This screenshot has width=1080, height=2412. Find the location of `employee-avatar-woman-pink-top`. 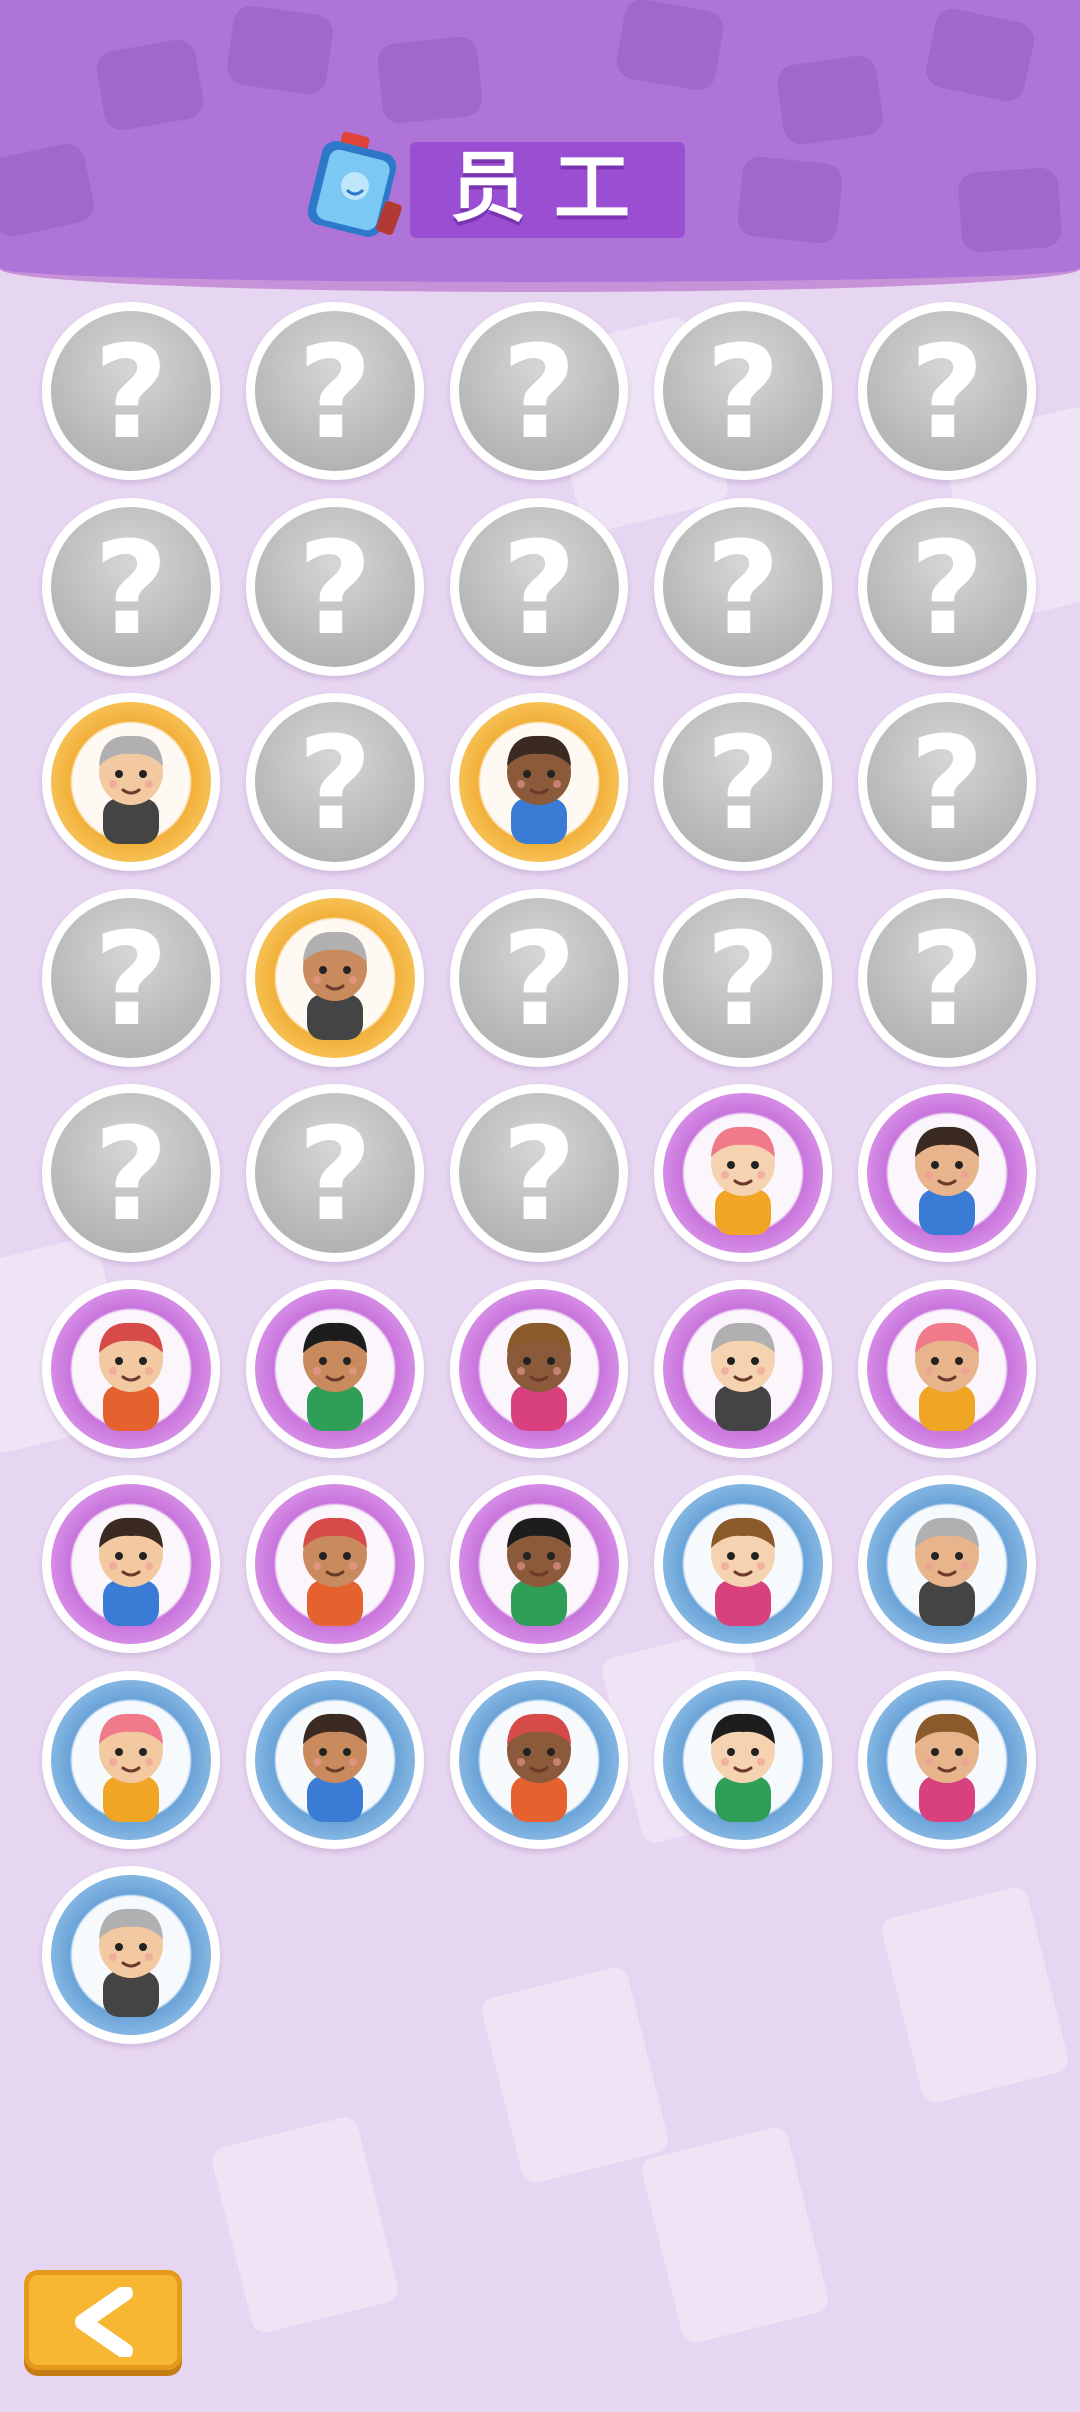

employee-avatar-woman-pink-top is located at coordinates (743, 1564).